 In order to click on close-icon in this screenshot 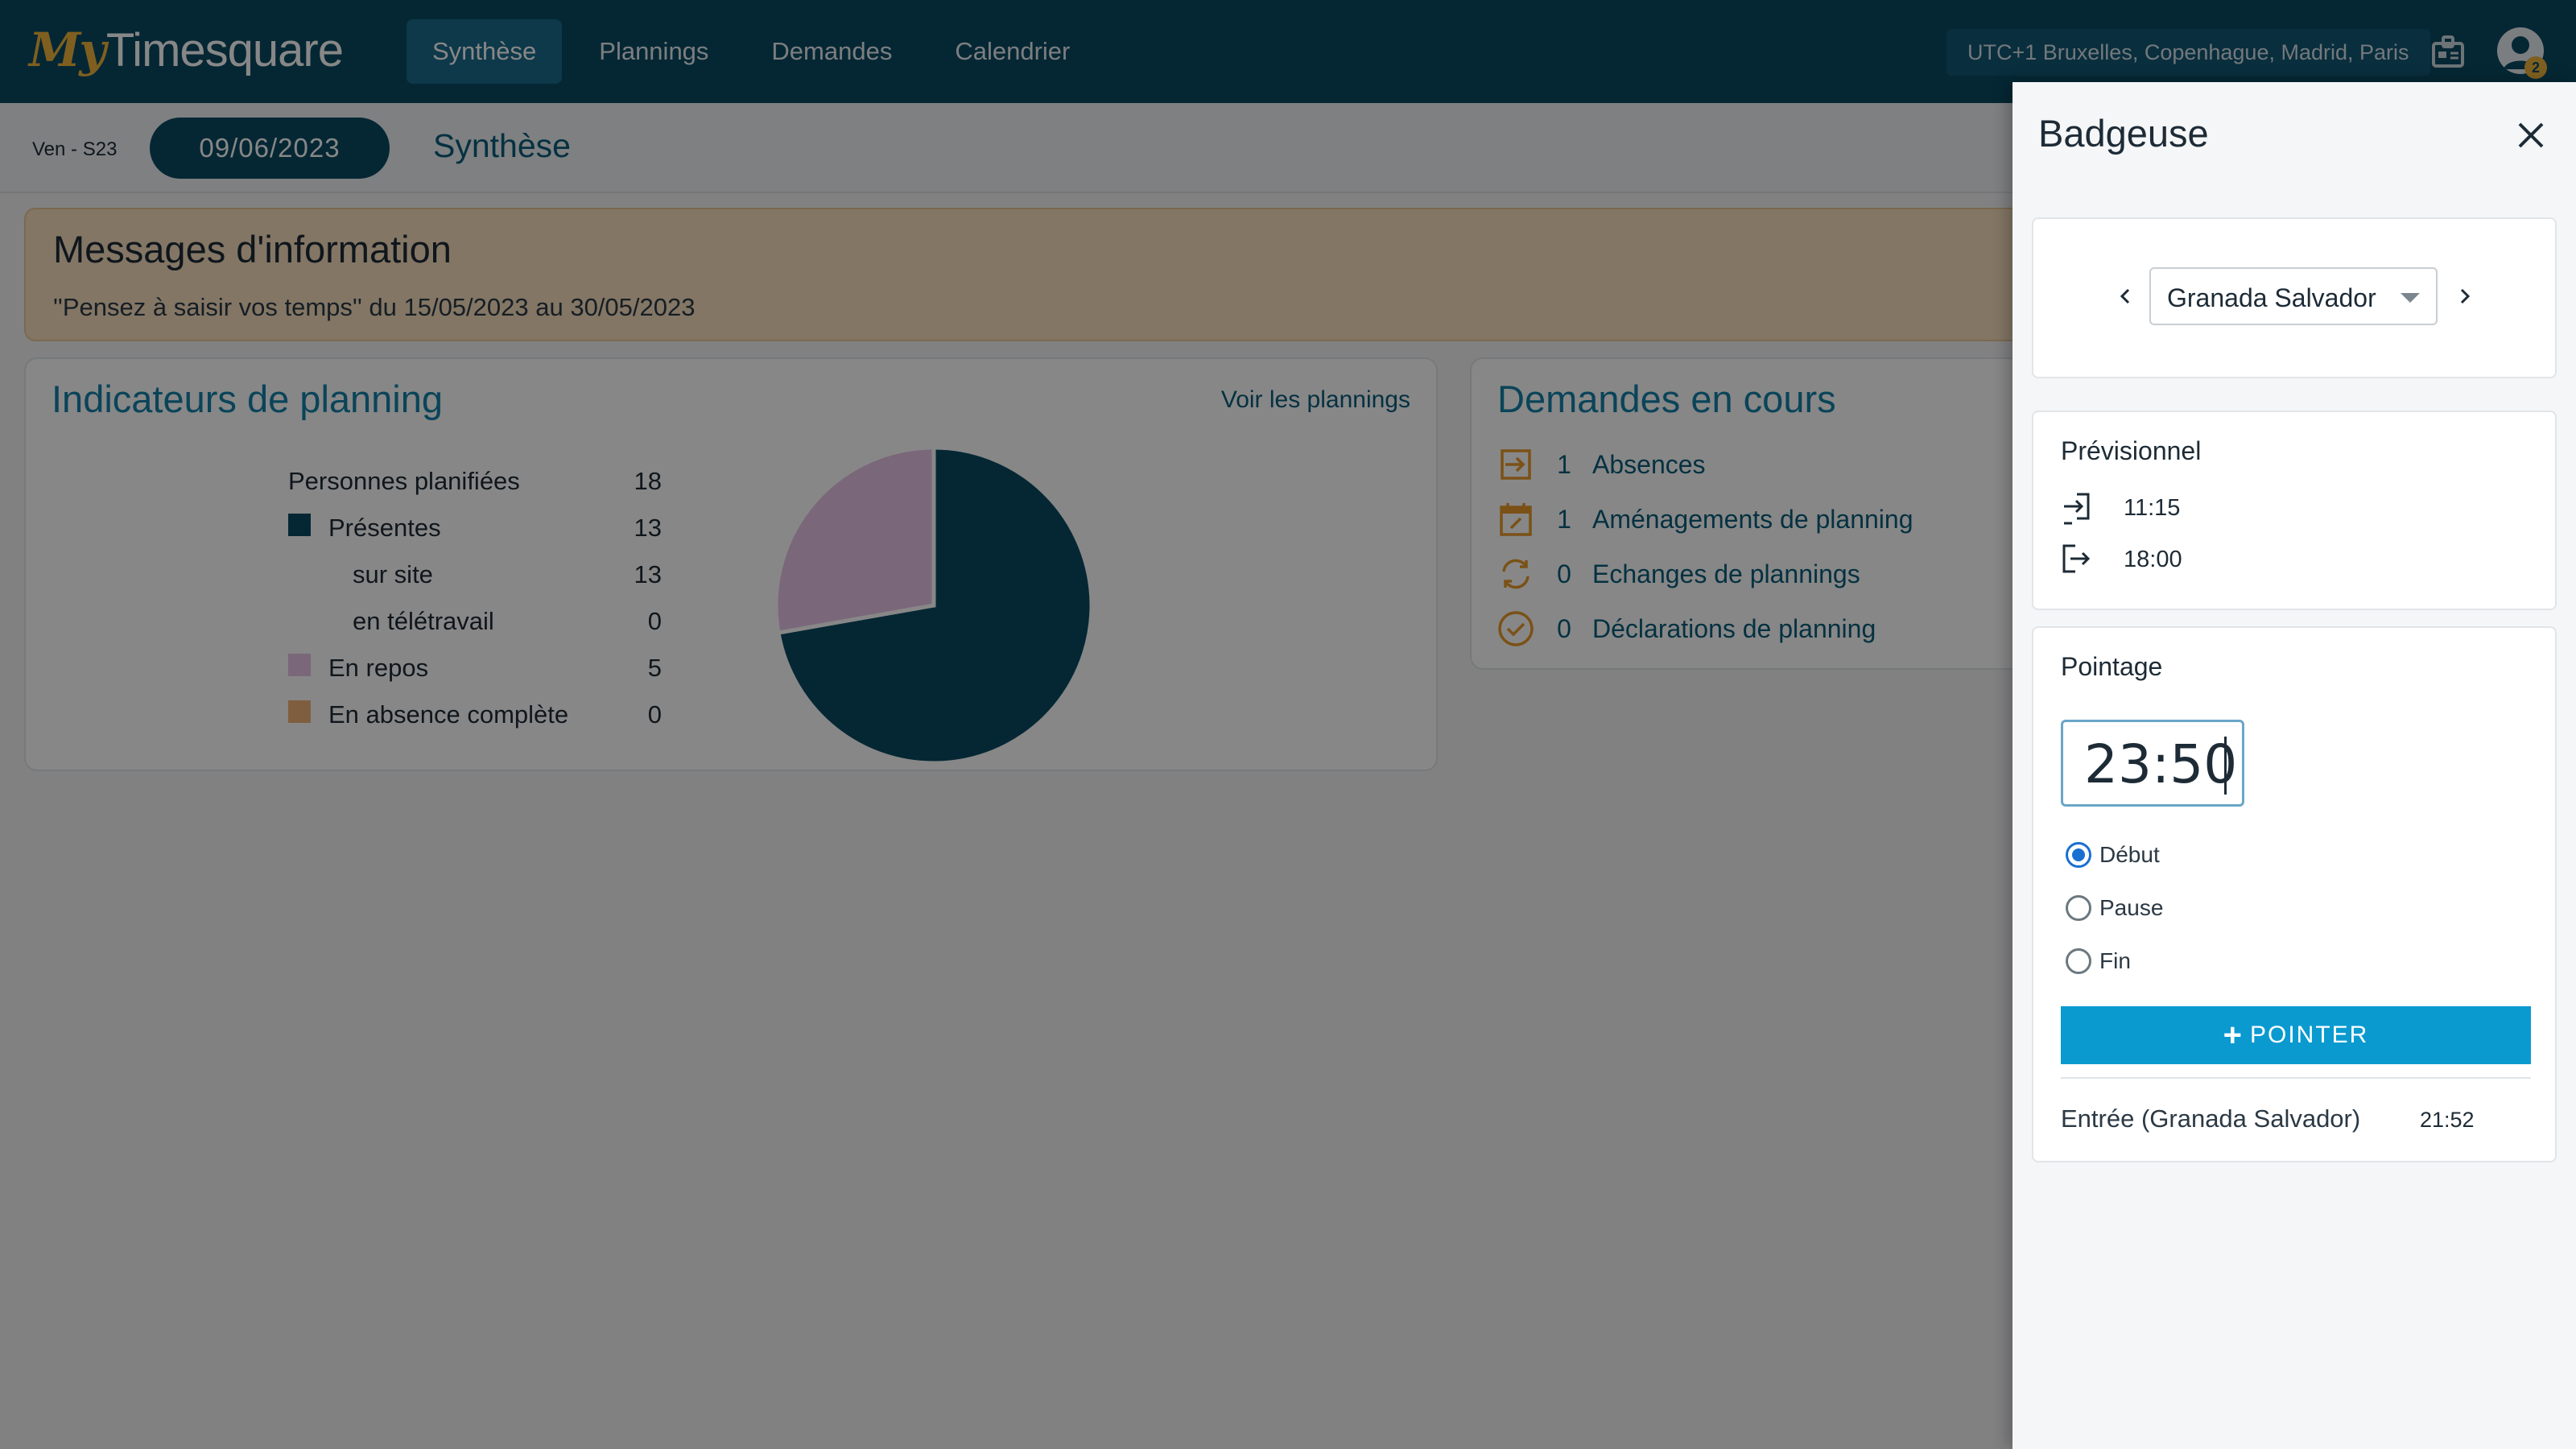, I will do `click(2531, 135)`.